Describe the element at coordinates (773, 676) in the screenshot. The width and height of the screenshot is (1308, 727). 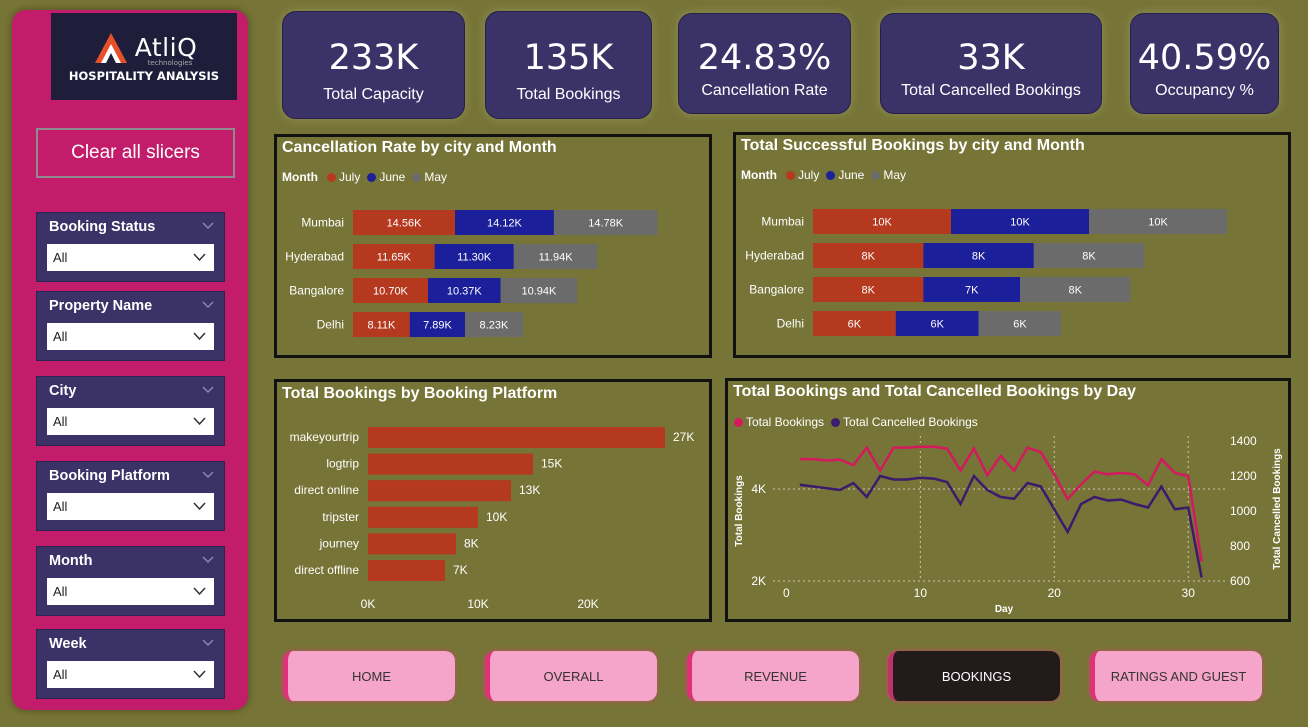
I see `nav-revenue-button: REVENUE` at that location.